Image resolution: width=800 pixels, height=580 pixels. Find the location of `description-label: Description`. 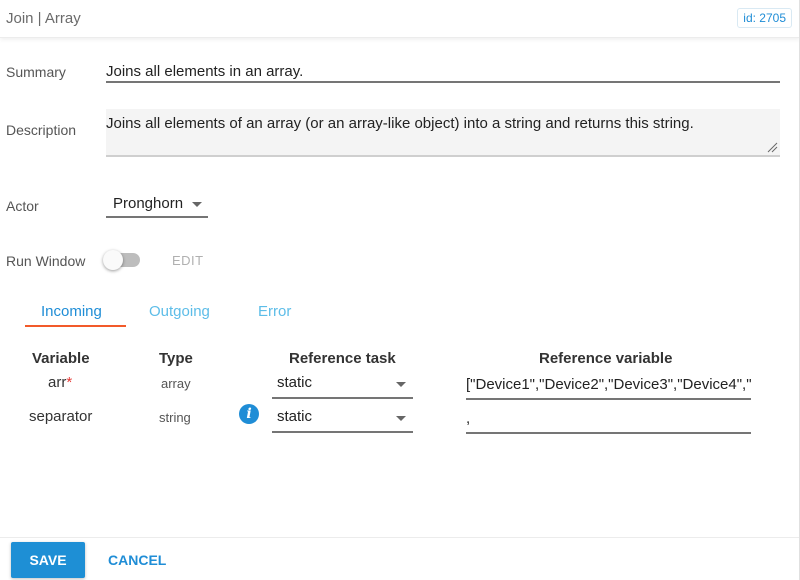

description-label: Description is located at coordinates (41, 130).